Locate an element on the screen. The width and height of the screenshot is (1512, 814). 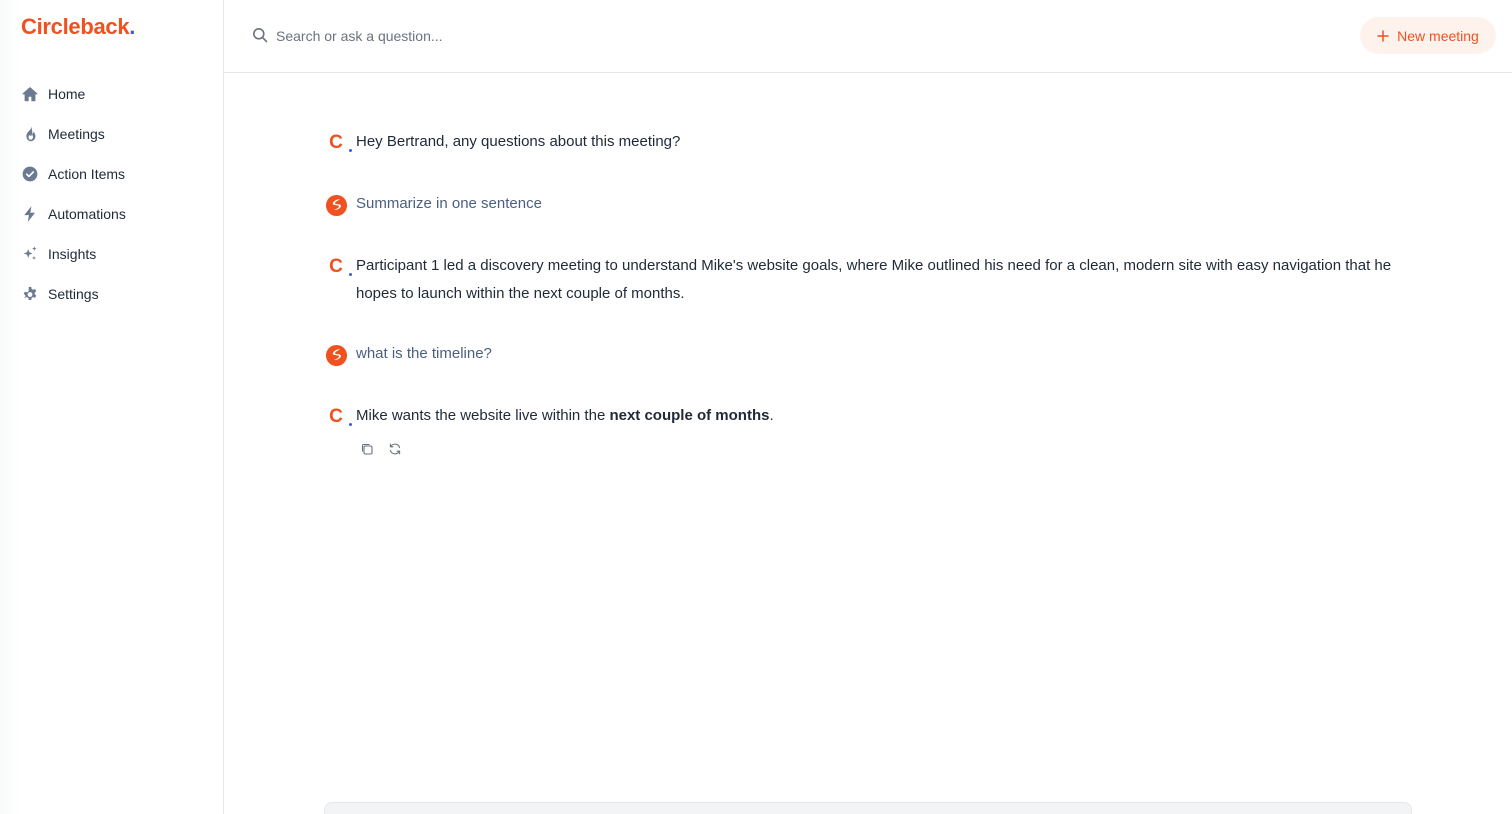
sidebar-item-insights: Insights is located at coordinates (111, 254).